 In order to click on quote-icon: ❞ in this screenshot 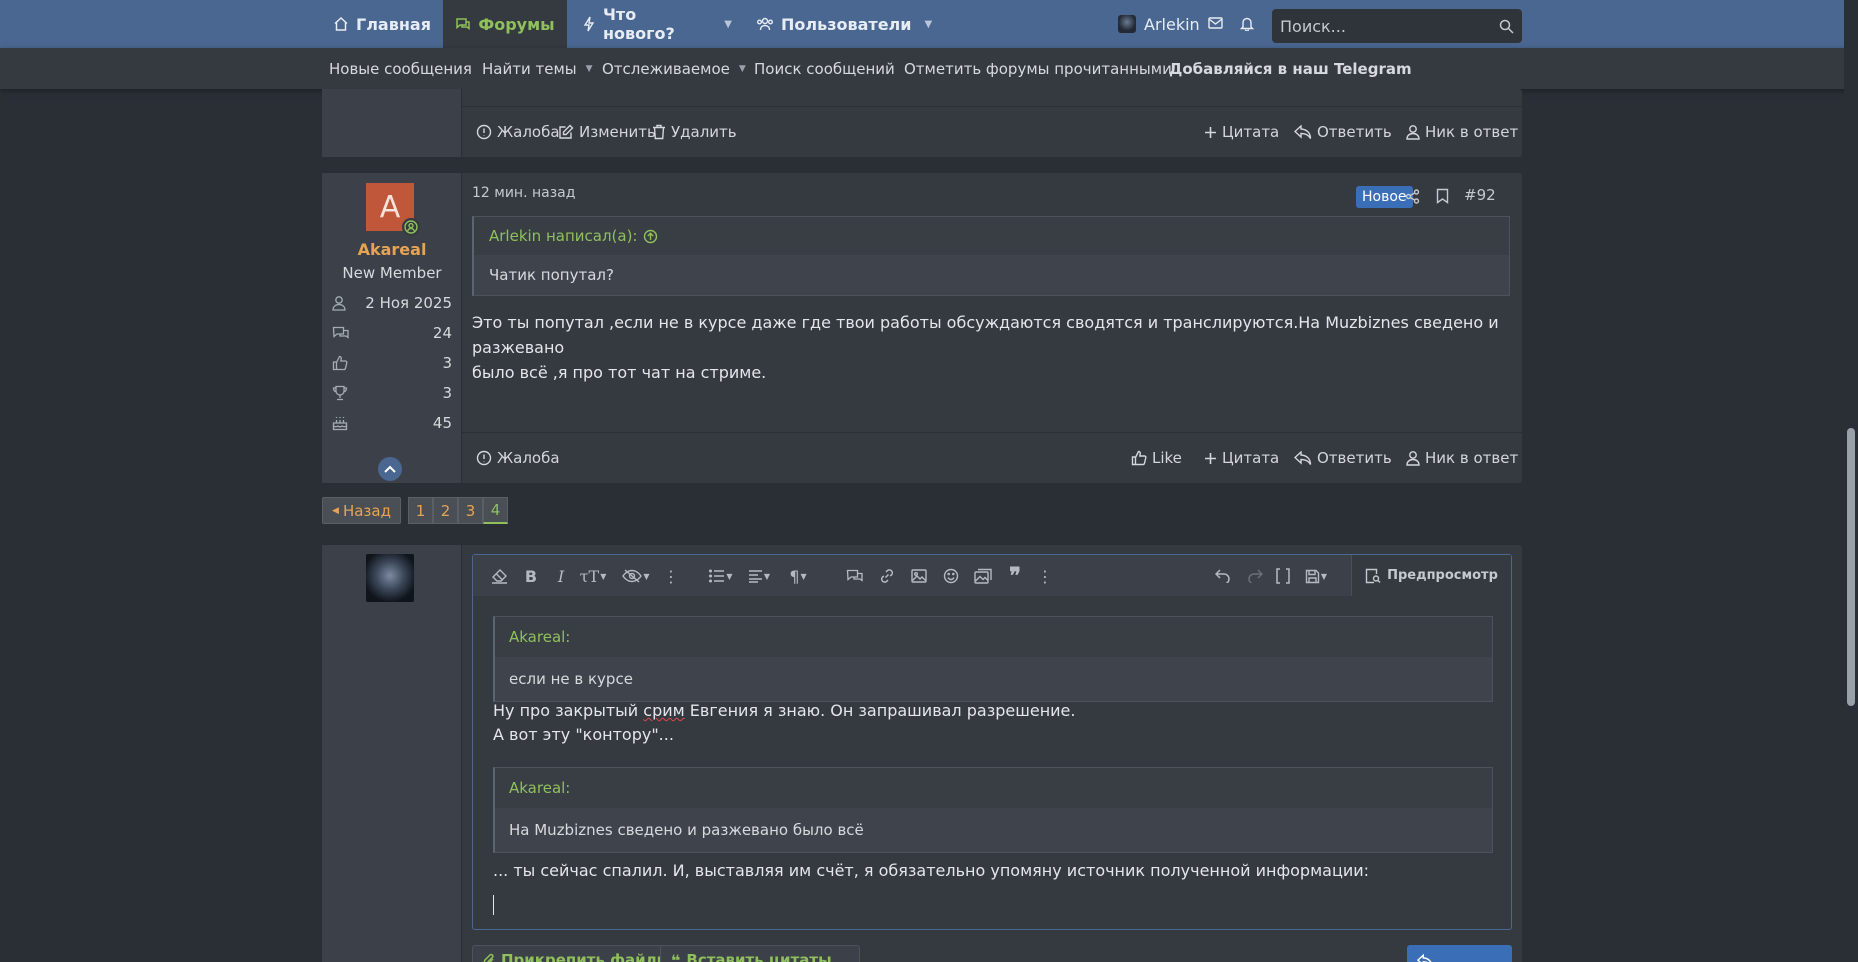, I will do `click(1015, 576)`.